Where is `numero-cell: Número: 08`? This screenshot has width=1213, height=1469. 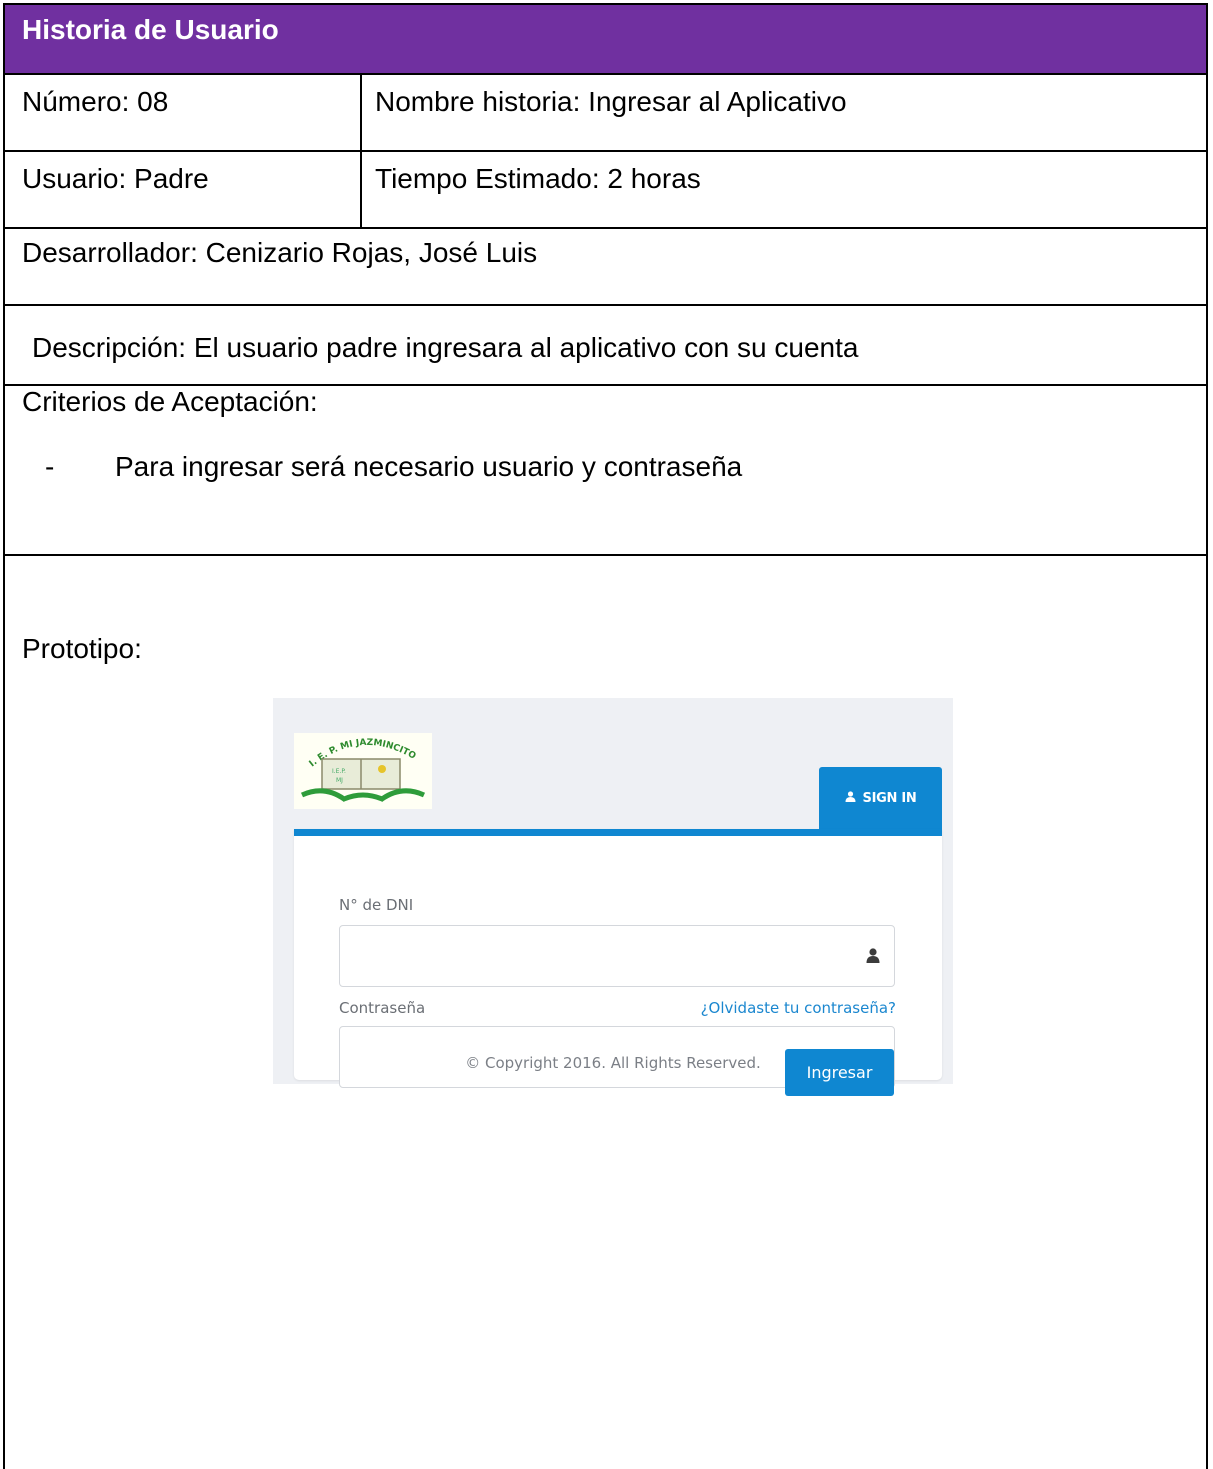
numero-cell: Número: 08 is located at coordinates (95, 101).